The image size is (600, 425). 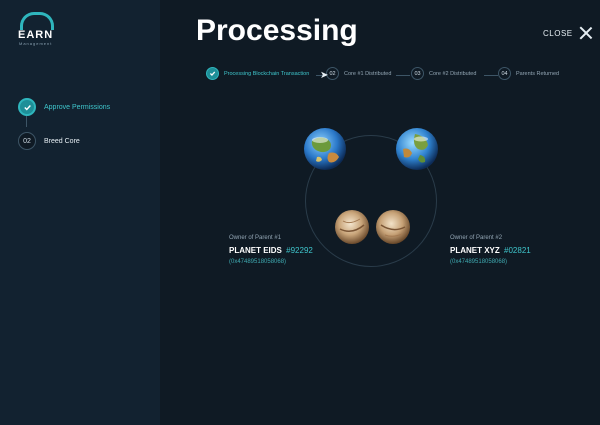 I want to click on planet-id: #02821, so click(x=517, y=250).